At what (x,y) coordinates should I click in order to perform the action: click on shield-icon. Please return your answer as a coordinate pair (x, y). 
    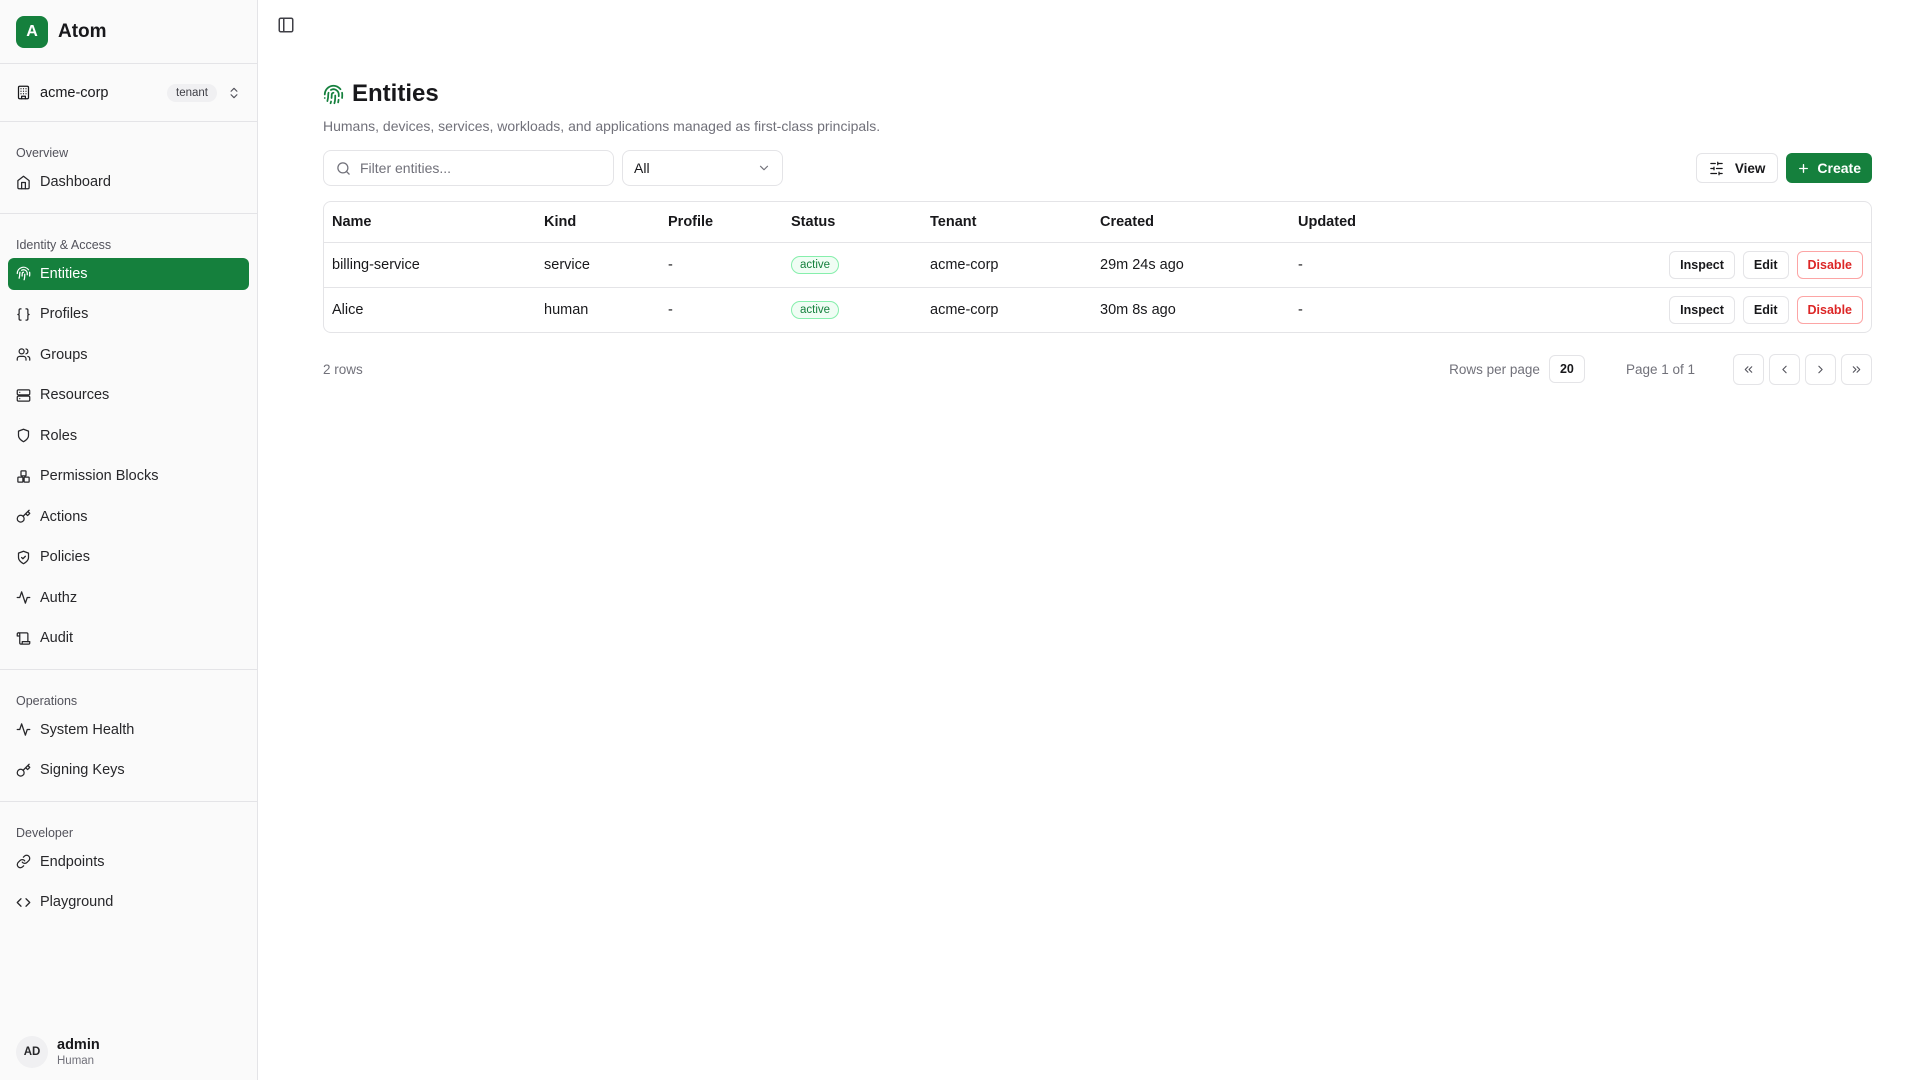
    Looking at the image, I should click on (23, 435).